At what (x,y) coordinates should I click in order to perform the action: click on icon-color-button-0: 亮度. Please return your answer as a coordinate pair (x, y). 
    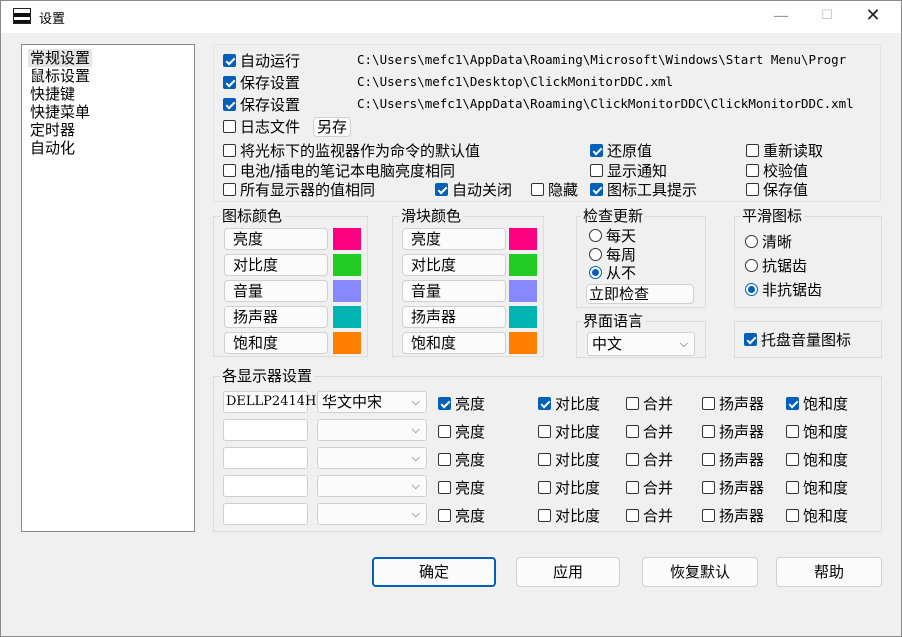
    Looking at the image, I should click on (276, 239).